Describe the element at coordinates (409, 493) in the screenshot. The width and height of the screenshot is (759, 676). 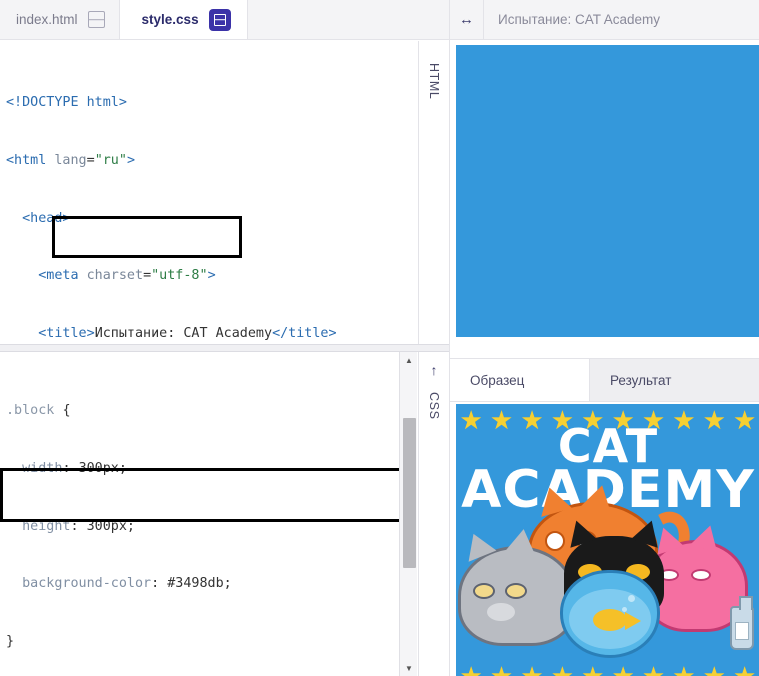
I see `scrollbar-thumb` at that location.